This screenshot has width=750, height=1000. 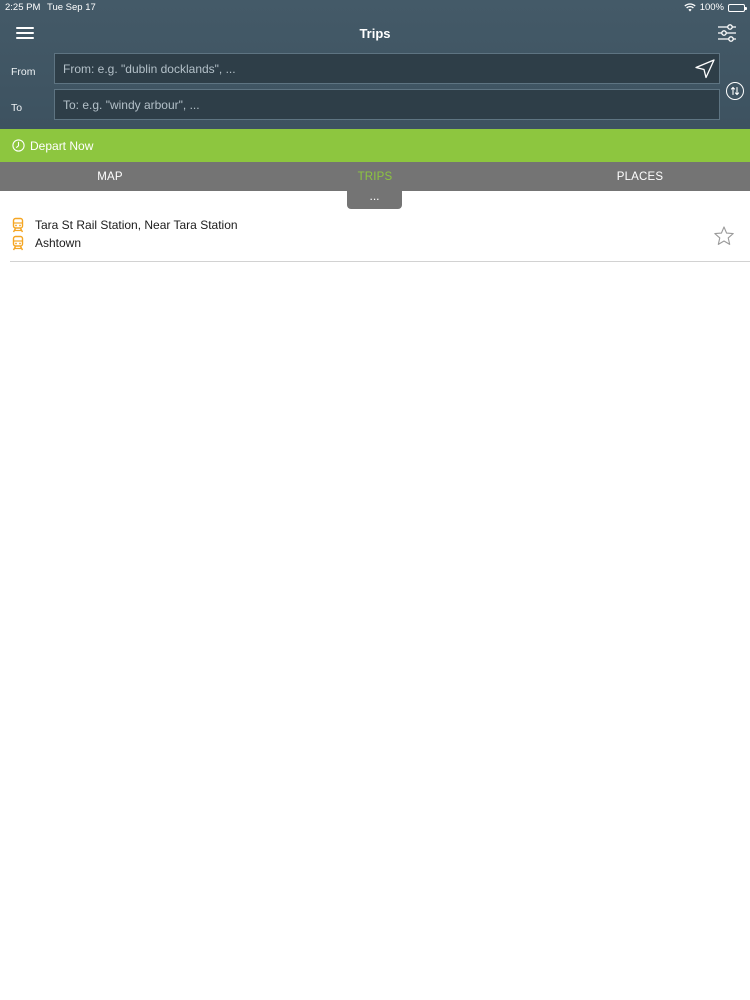 I want to click on trip-origin: Tara St Rail Station, Near Tara Station, so click(x=124, y=225).